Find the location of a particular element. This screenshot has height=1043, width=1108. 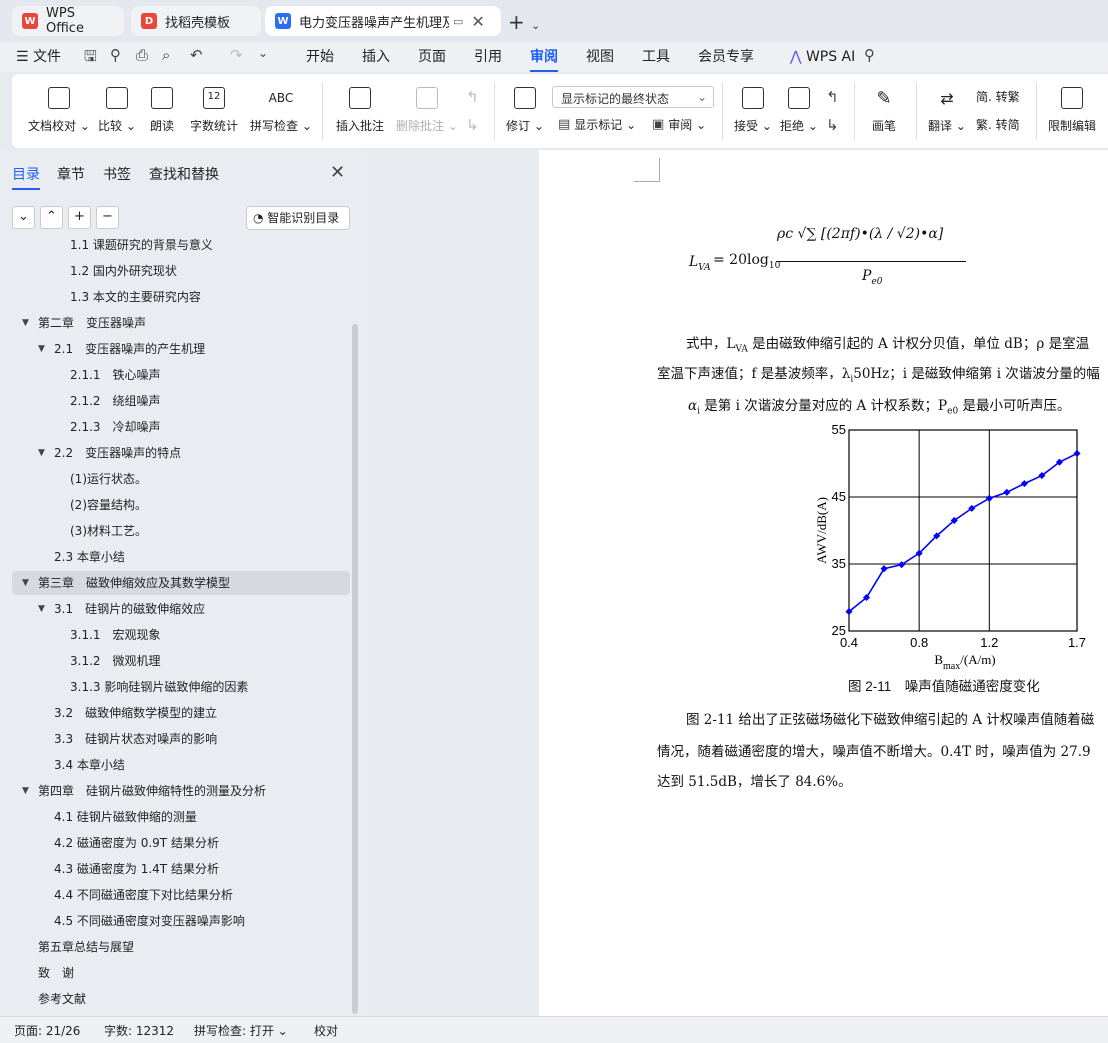

toc-item: ▼ 第二章 变压器噪声 is located at coordinates (181, 323).